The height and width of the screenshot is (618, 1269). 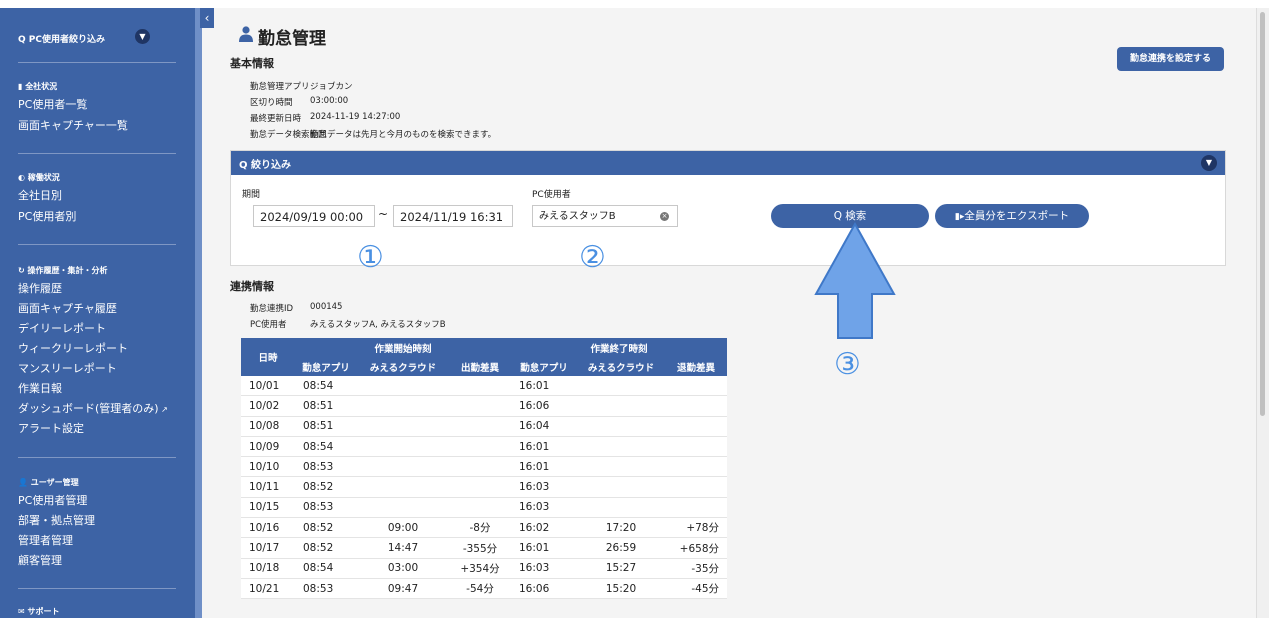 What do you see at coordinates (246, 34) in the screenshot?
I see `person-icon` at bounding box center [246, 34].